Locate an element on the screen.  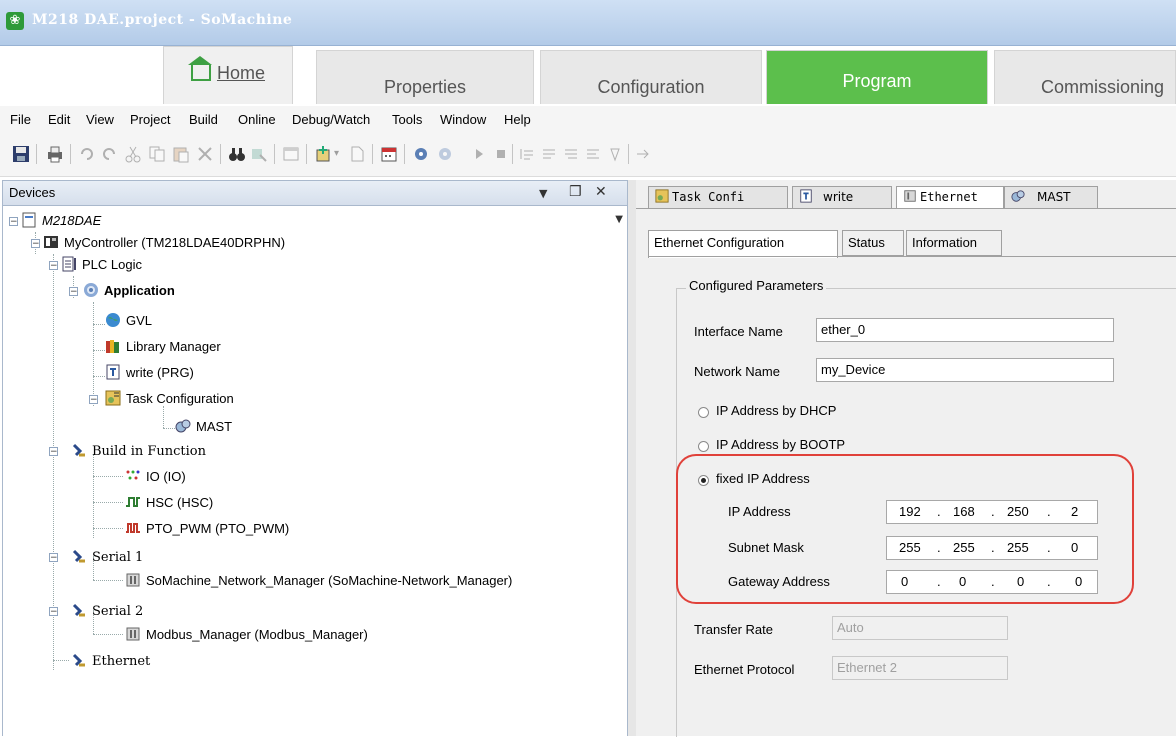
doc-tab-label: write is located at coordinates (838, 197).